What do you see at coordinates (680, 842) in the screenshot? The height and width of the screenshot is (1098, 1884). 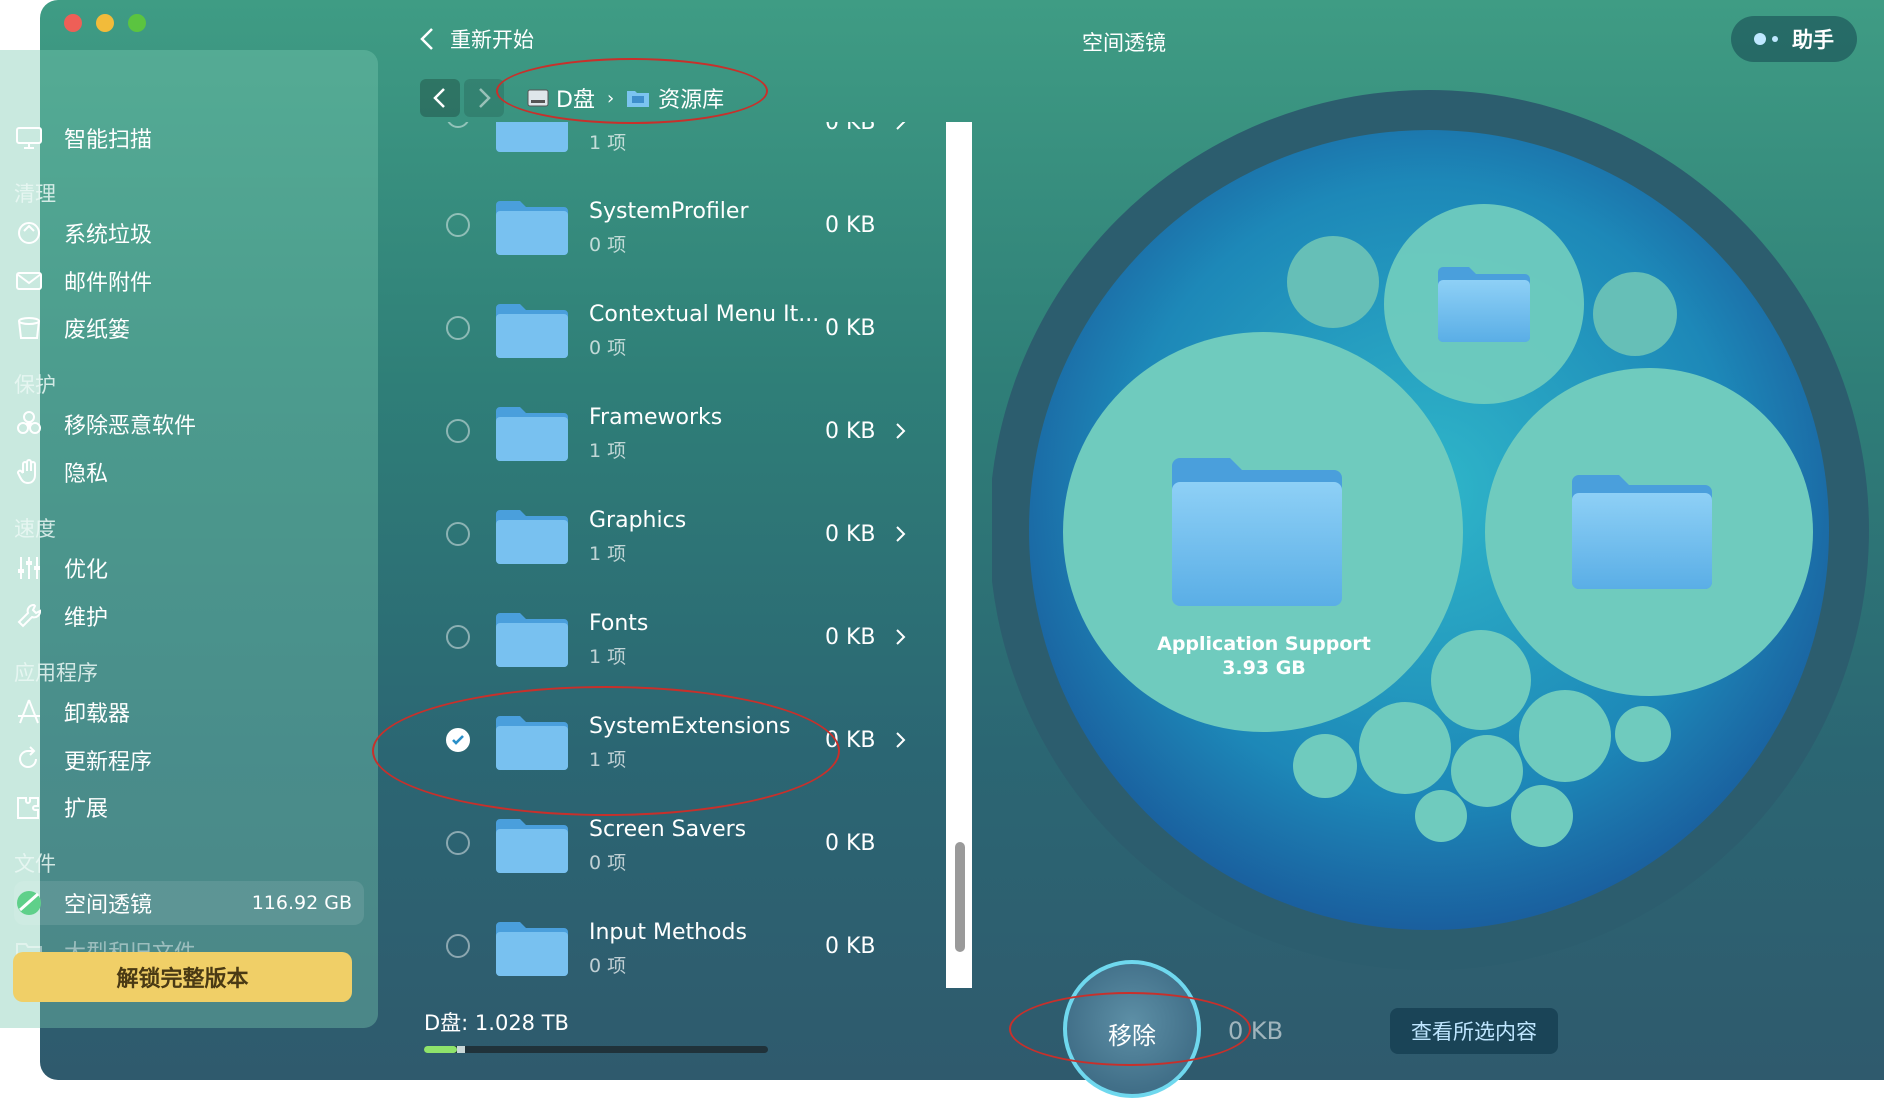 I see `list-item: Screen Savers 0 项 0 KB` at bounding box center [680, 842].